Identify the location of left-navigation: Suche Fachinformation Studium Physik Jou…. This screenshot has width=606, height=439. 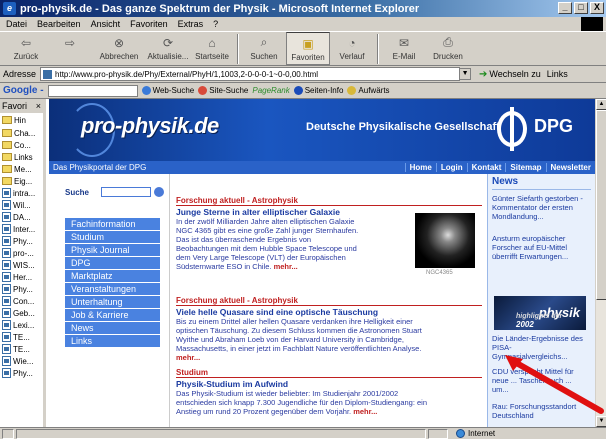
(109, 300).